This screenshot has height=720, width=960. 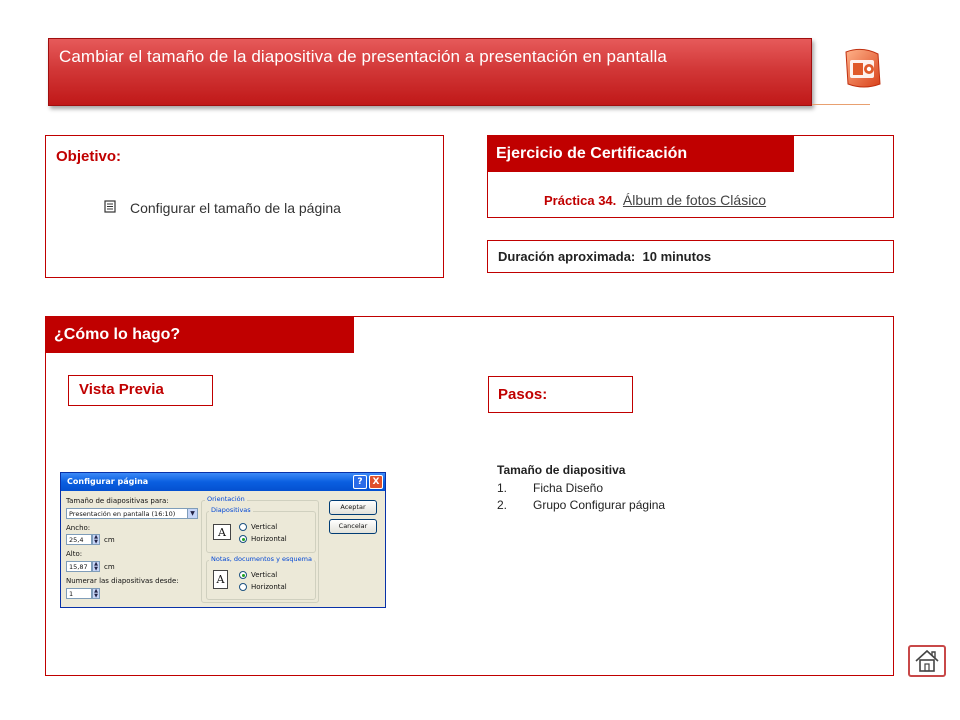 I want to click on steps-title: Tamaño de diapositiva, so click(x=561, y=470).